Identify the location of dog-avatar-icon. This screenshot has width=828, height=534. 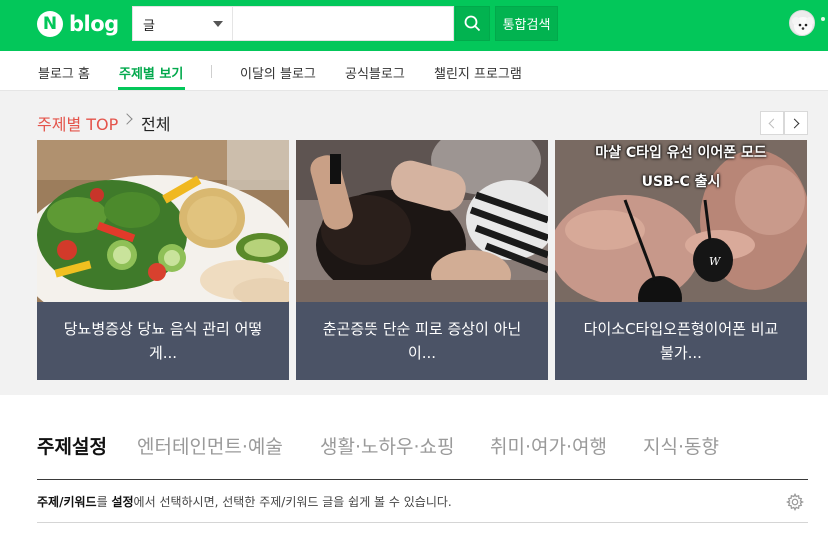
(802, 23).